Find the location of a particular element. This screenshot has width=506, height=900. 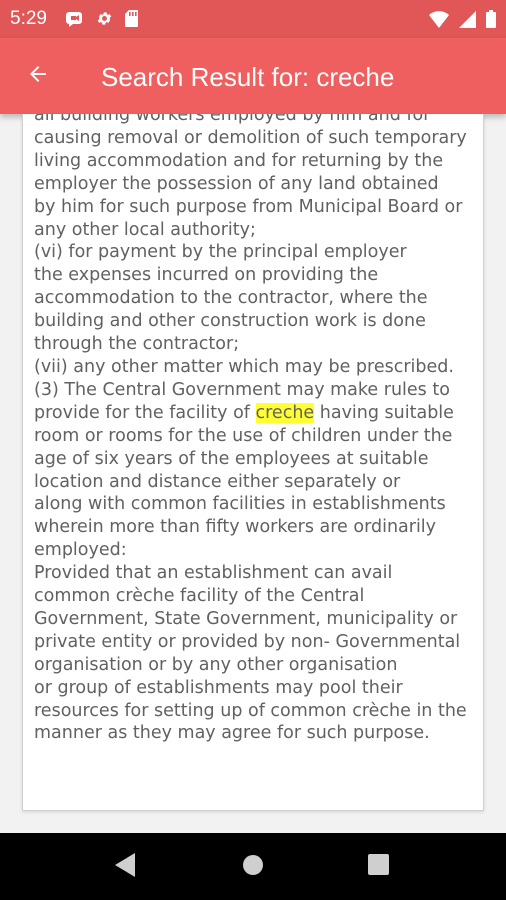

status-icons-right is located at coordinates (462, 21).